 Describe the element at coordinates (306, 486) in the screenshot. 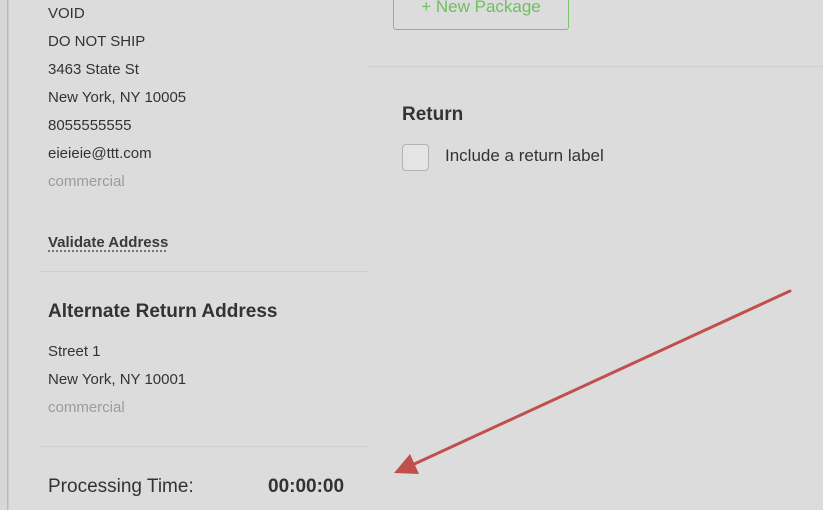

I see `processing-time-value: 00:00:00` at that location.